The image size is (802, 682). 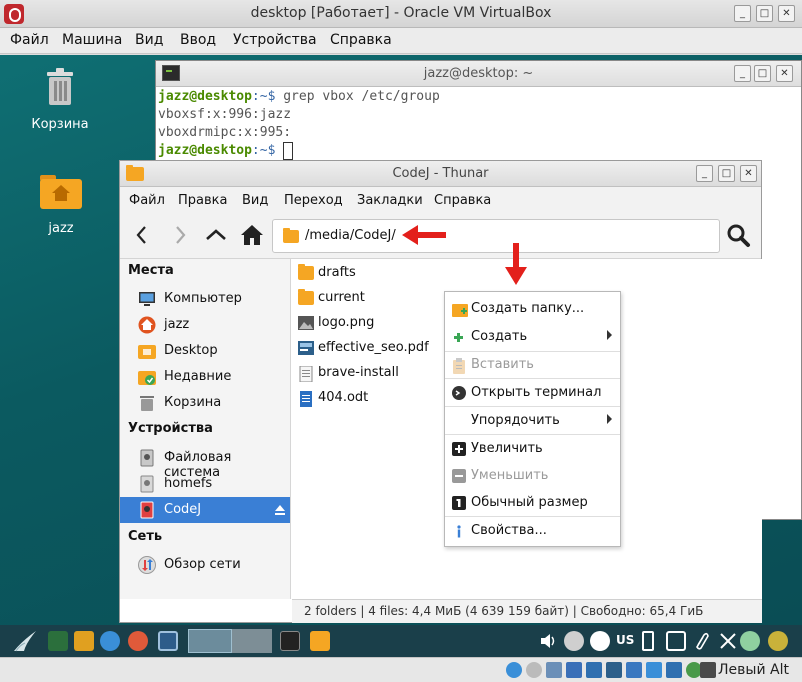 What do you see at coordinates (778, 641) in the screenshot?
I see `power-icon` at bounding box center [778, 641].